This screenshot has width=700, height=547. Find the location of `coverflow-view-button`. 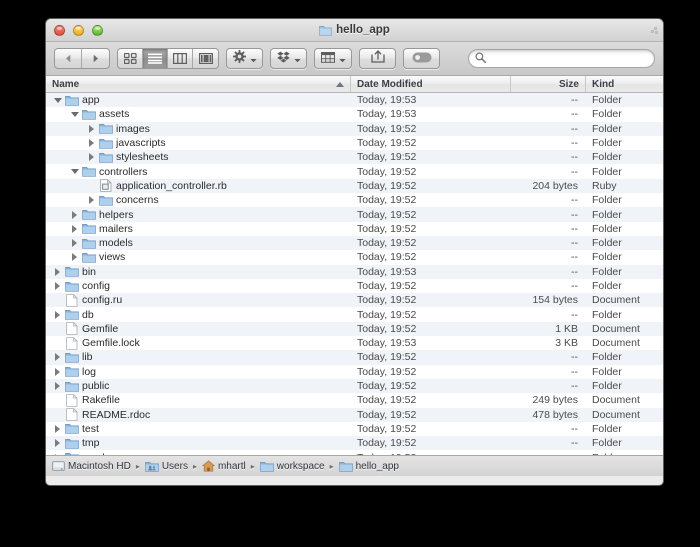

coverflow-view-button is located at coordinates (205, 58).